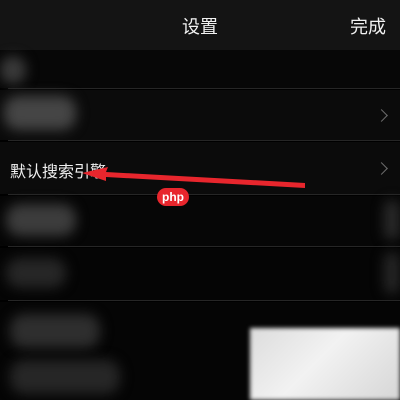 The height and width of the screenshot is (400, 400). What do you see at coordinates (173, 197) in the screenshot?
I see `watermark-badge: php` at bounding box center [173, 197].